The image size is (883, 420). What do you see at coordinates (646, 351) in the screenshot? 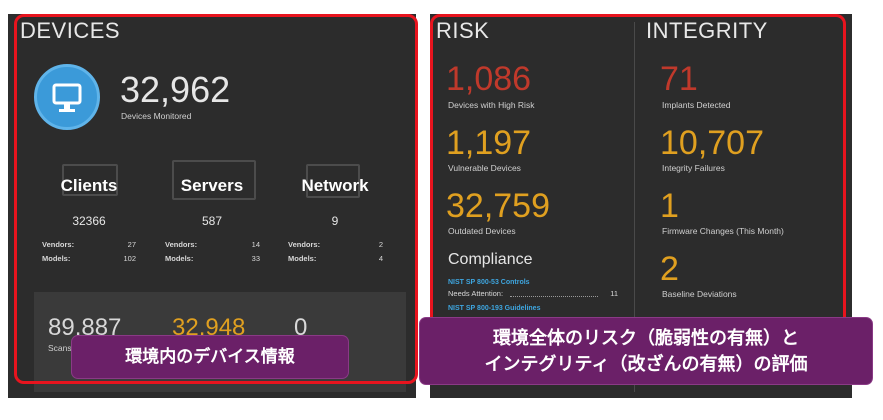
I see `risk-integrity-callout: 環境全体のリスク（脆弱性の有無）と インテグリティ（改ざんの有無）の評価` at bounding box center [646, 351].